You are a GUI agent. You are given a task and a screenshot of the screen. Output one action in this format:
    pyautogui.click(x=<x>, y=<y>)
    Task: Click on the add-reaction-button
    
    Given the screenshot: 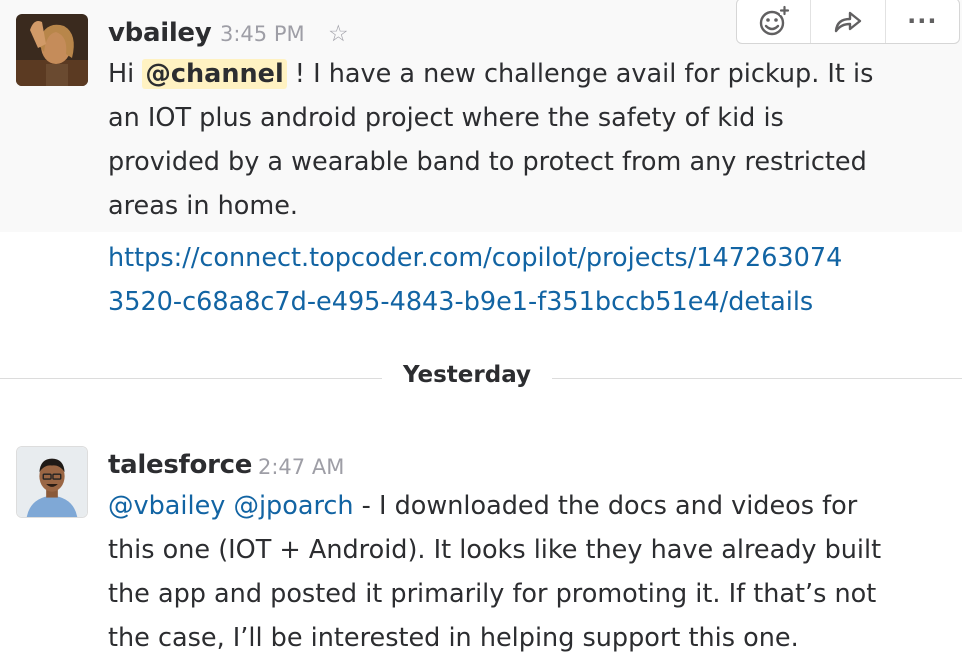 What is the action you would take?
    pyautogui.click(x=774, y=21)
    